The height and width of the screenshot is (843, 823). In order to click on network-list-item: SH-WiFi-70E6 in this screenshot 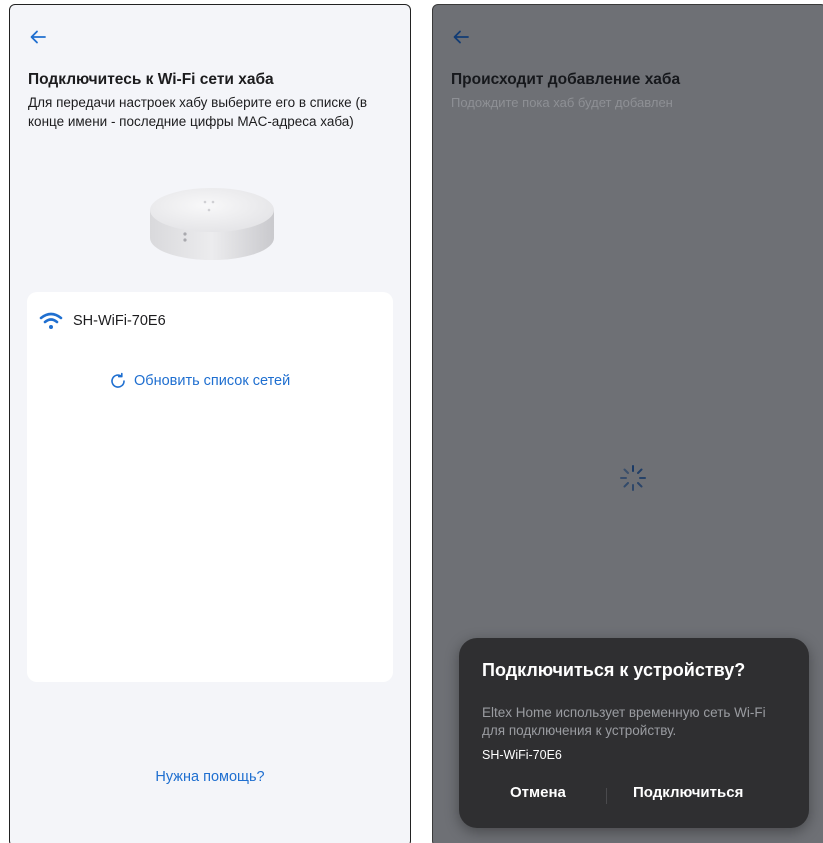, I will do `click(102, 321)`.